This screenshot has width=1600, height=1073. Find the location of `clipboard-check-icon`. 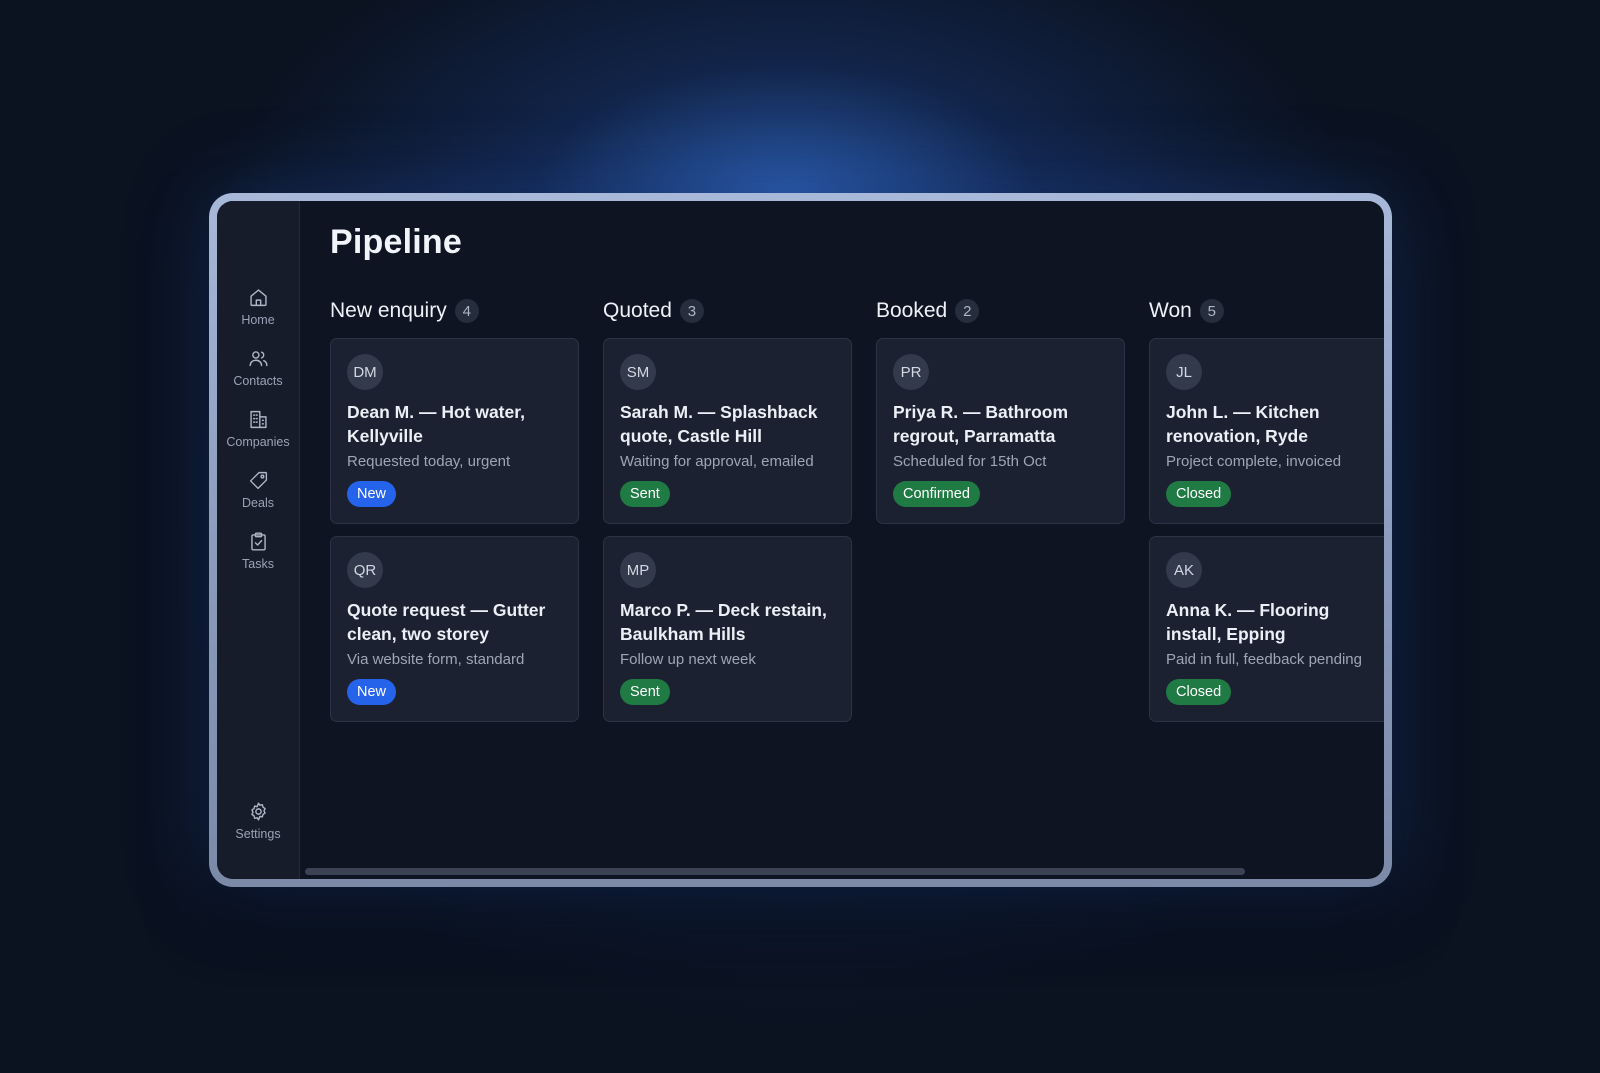

clipboard-check-icon is located at coordinates (258, 541).